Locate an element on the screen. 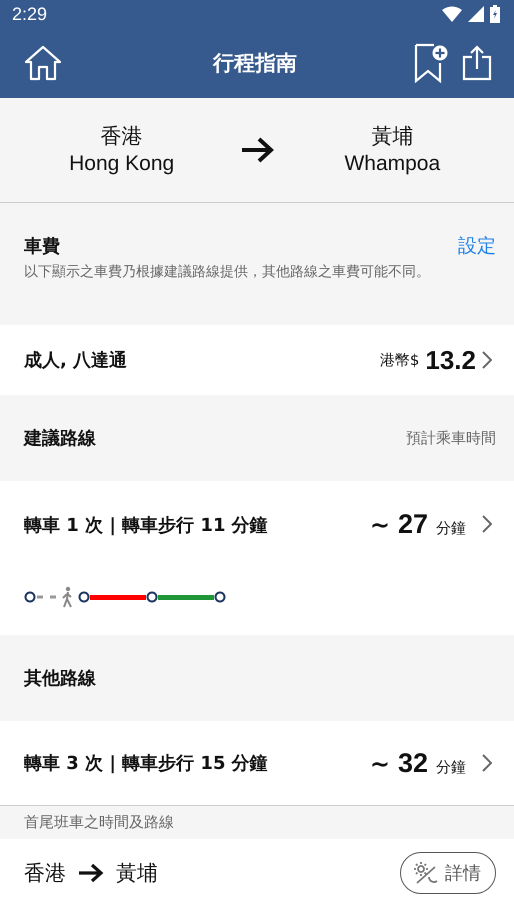 The width and height of the screenshot is (514, 909). signal-icon is located at coordinates (476, 14).